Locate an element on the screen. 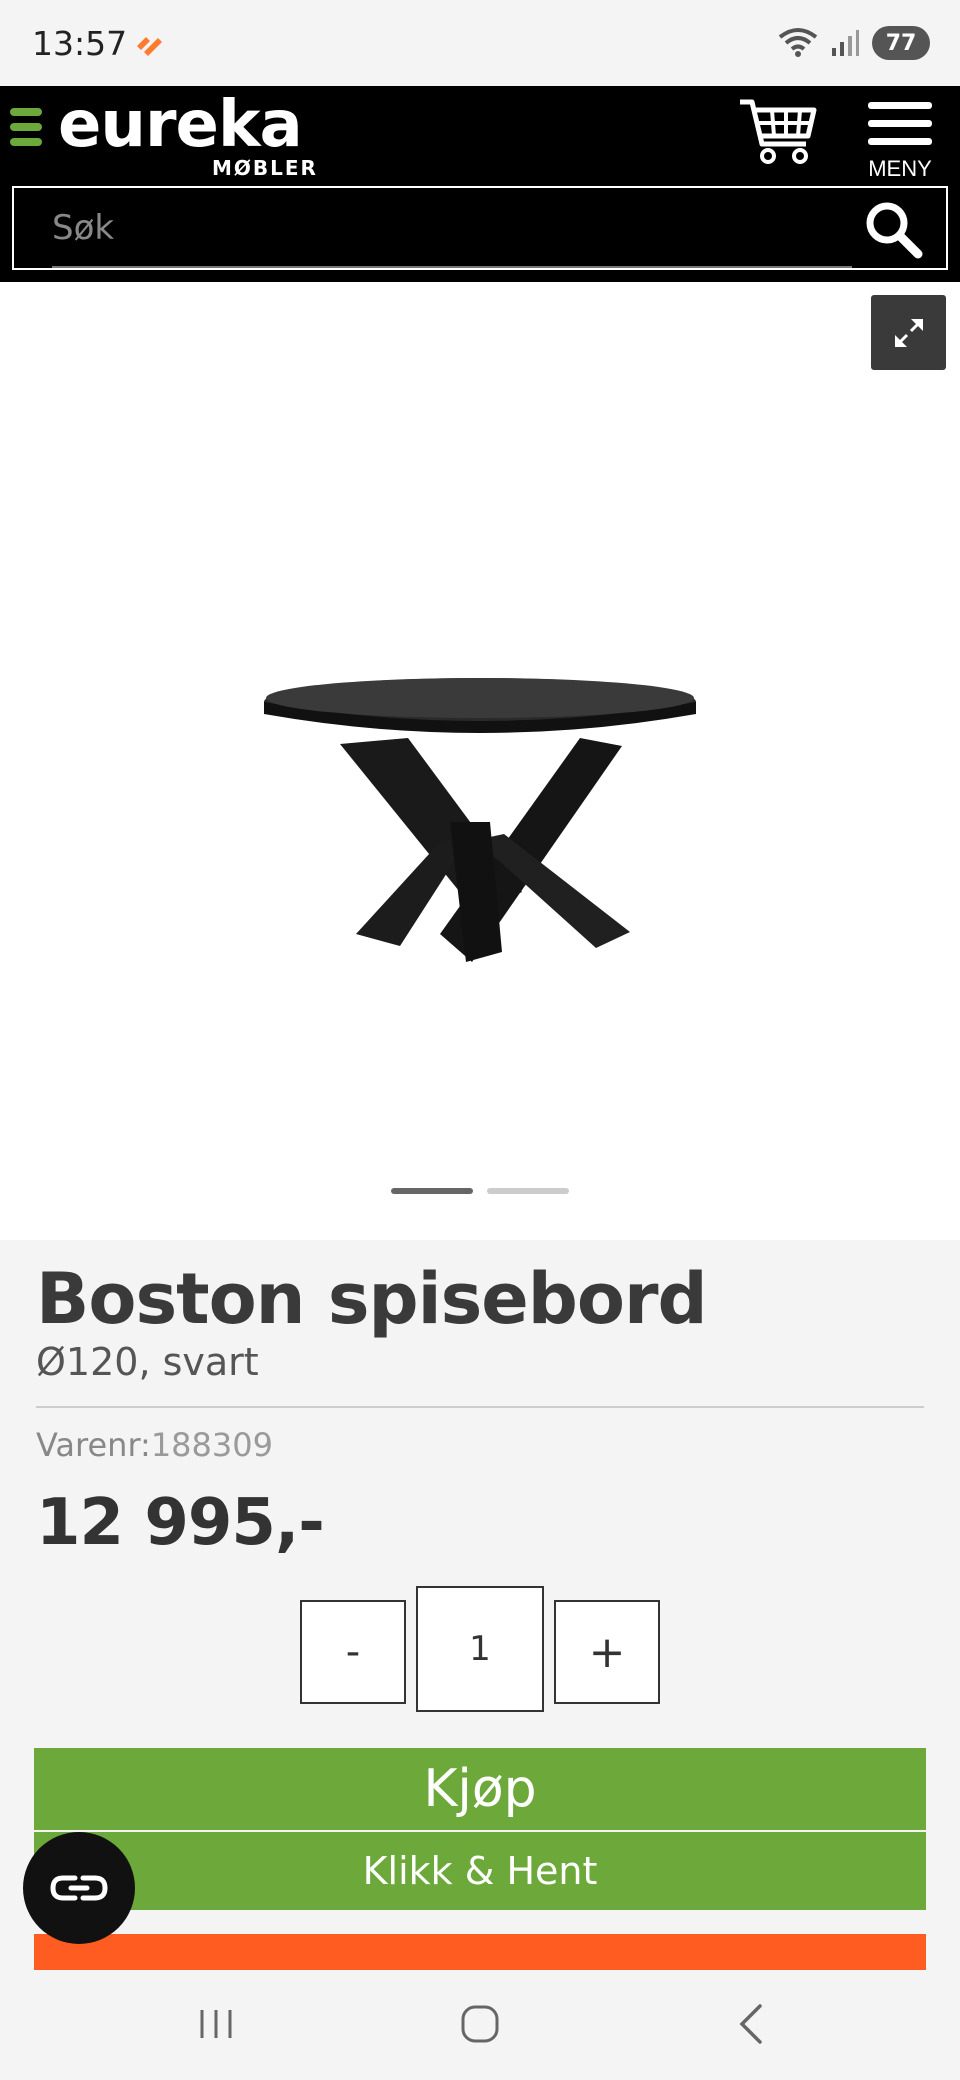 The image size is (960, 2080). search-icon is located at coordinates (894, 230).